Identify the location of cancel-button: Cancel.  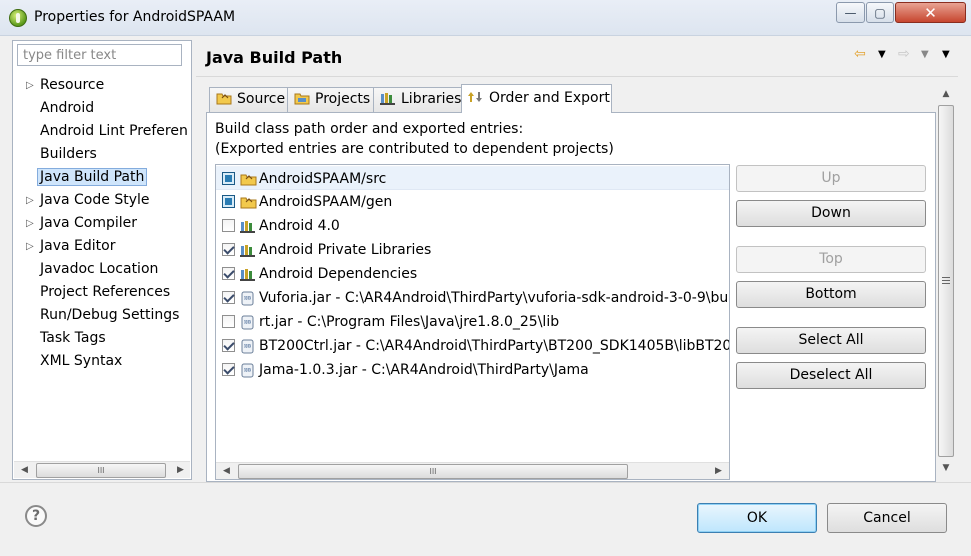
(887, 518).